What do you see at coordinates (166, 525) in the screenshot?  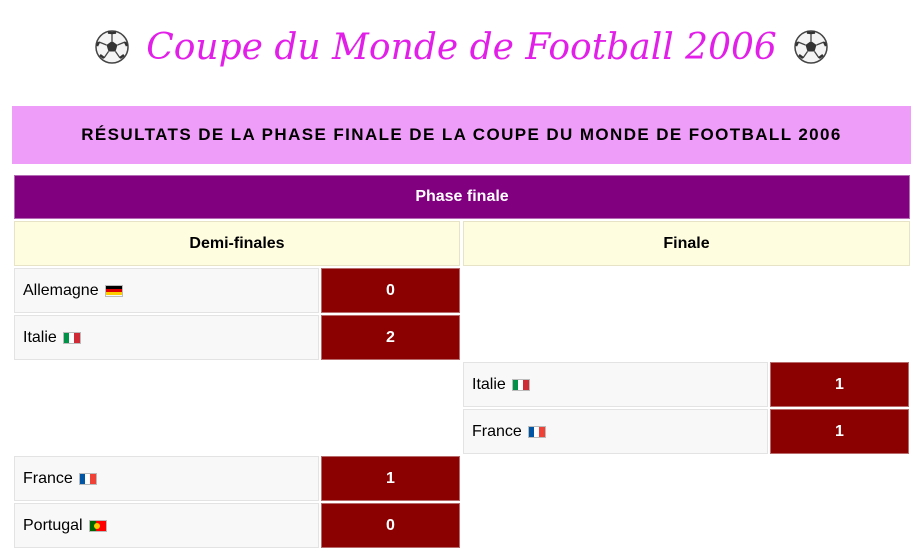 I see `team-cell: Portugal` at bounding box center [166, 525].